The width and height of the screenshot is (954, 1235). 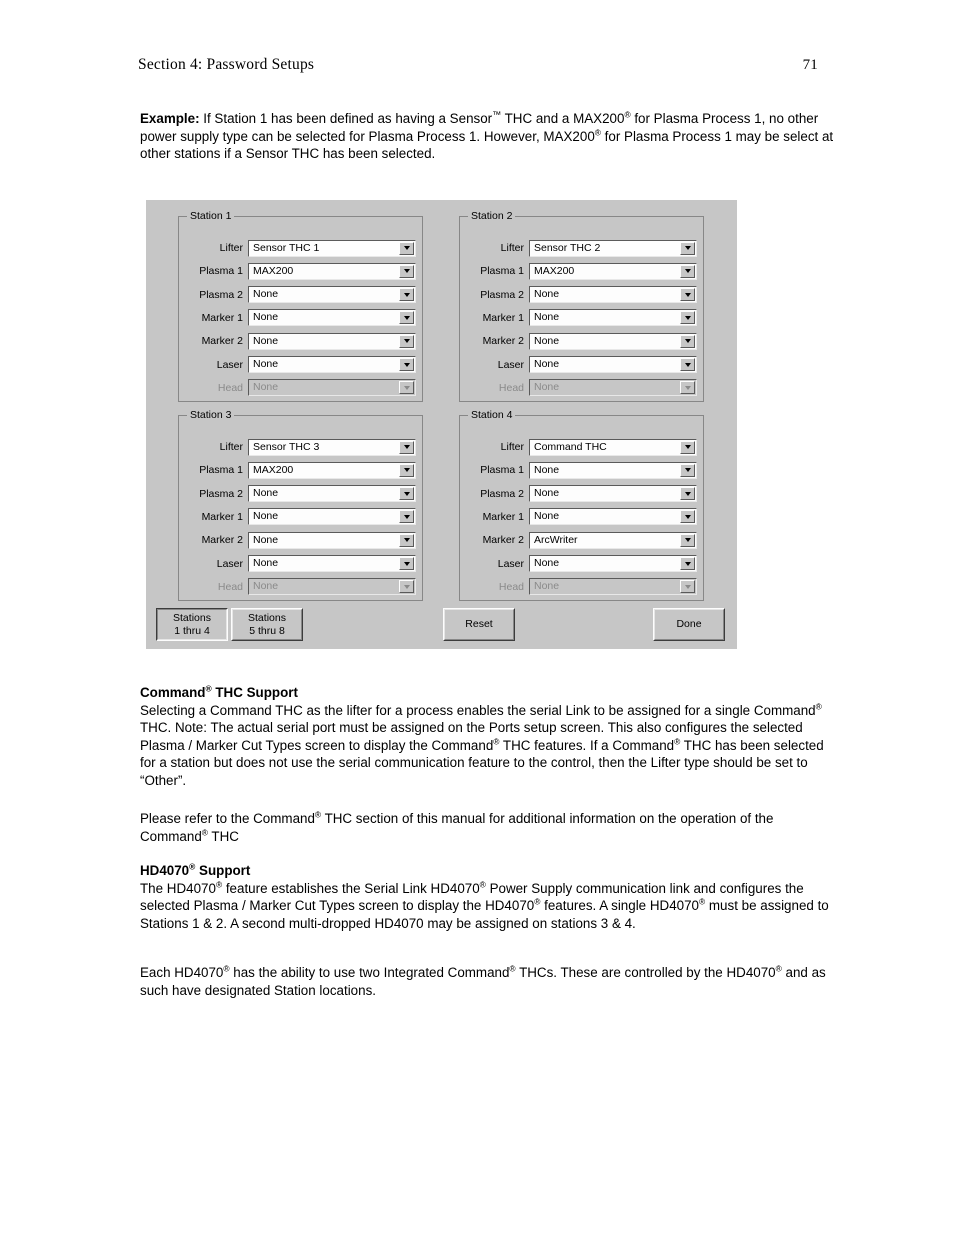 What do you see at coordinates (182, 972) in the screenshot?
I see `line: Each HD4070` at bounding box center [182, 972].